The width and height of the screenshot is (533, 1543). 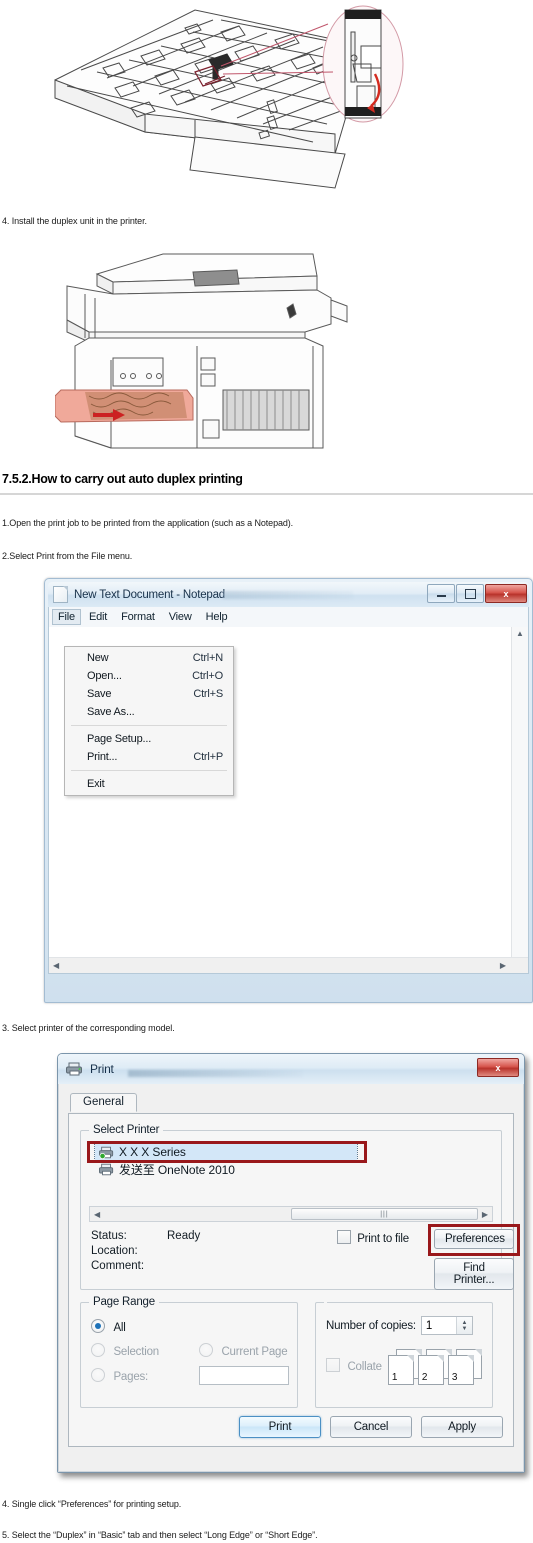 I want to click on radio-all-label: All, so click(x=119, y=1328).